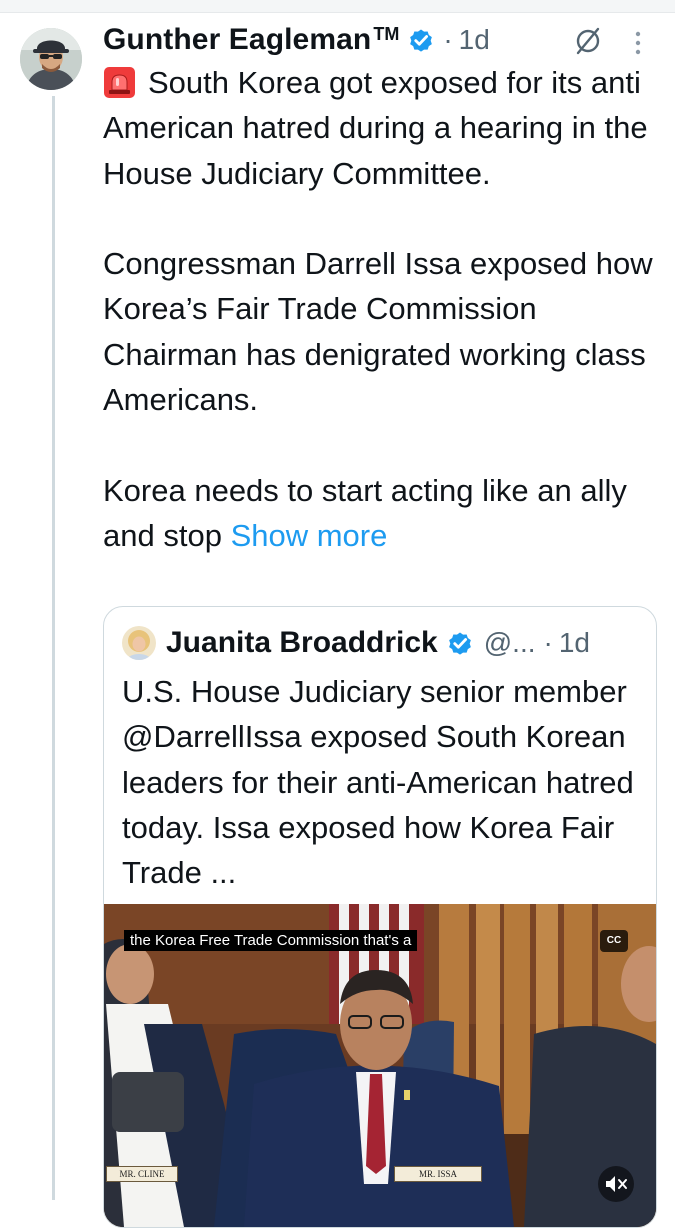  I want to click on show-more-link: Show more, so click(309, 535).